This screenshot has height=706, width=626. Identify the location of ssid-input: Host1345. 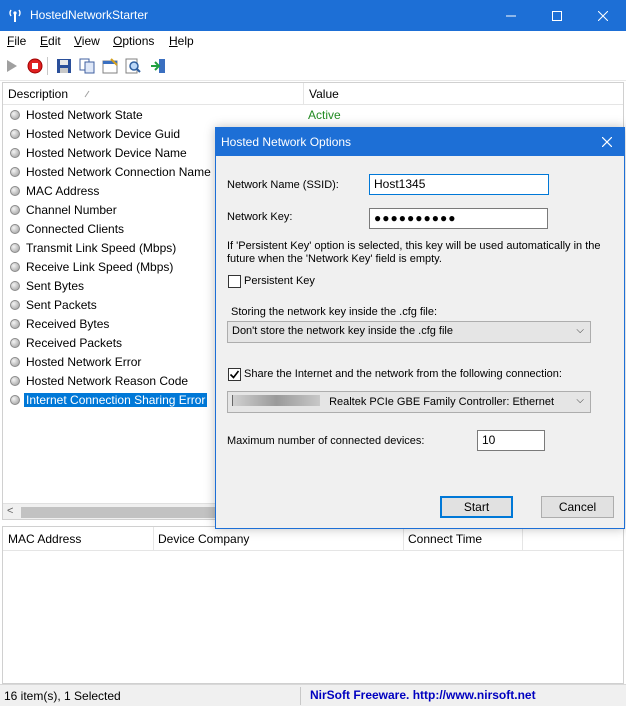
(459, 184).